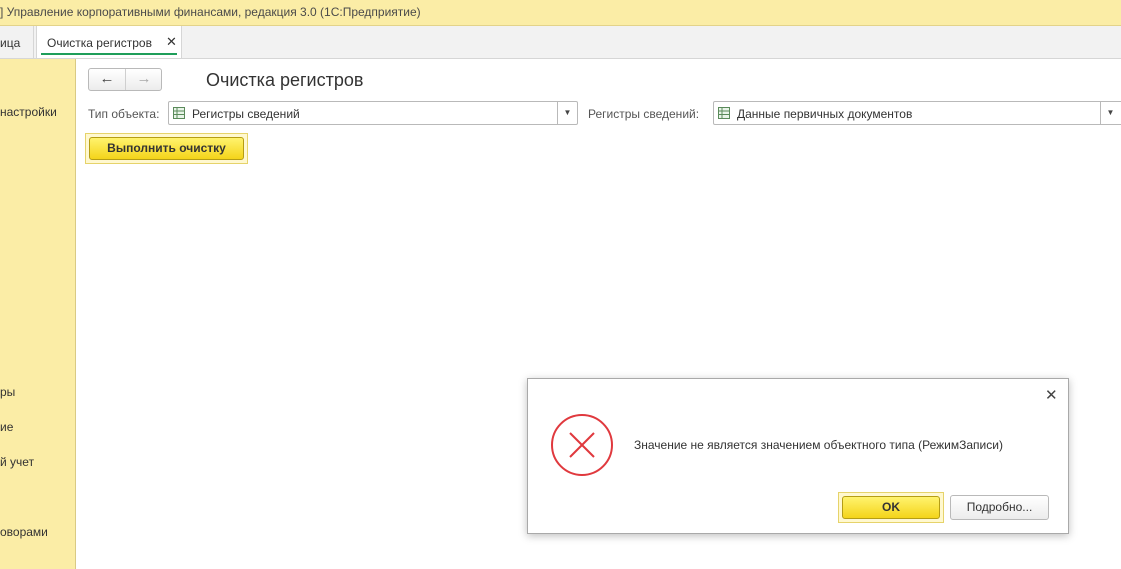 The height and width of the screenshot is (569, 1121). I want to click on sidebar: настройки ры ие й учет оворами, so click(38, 314).